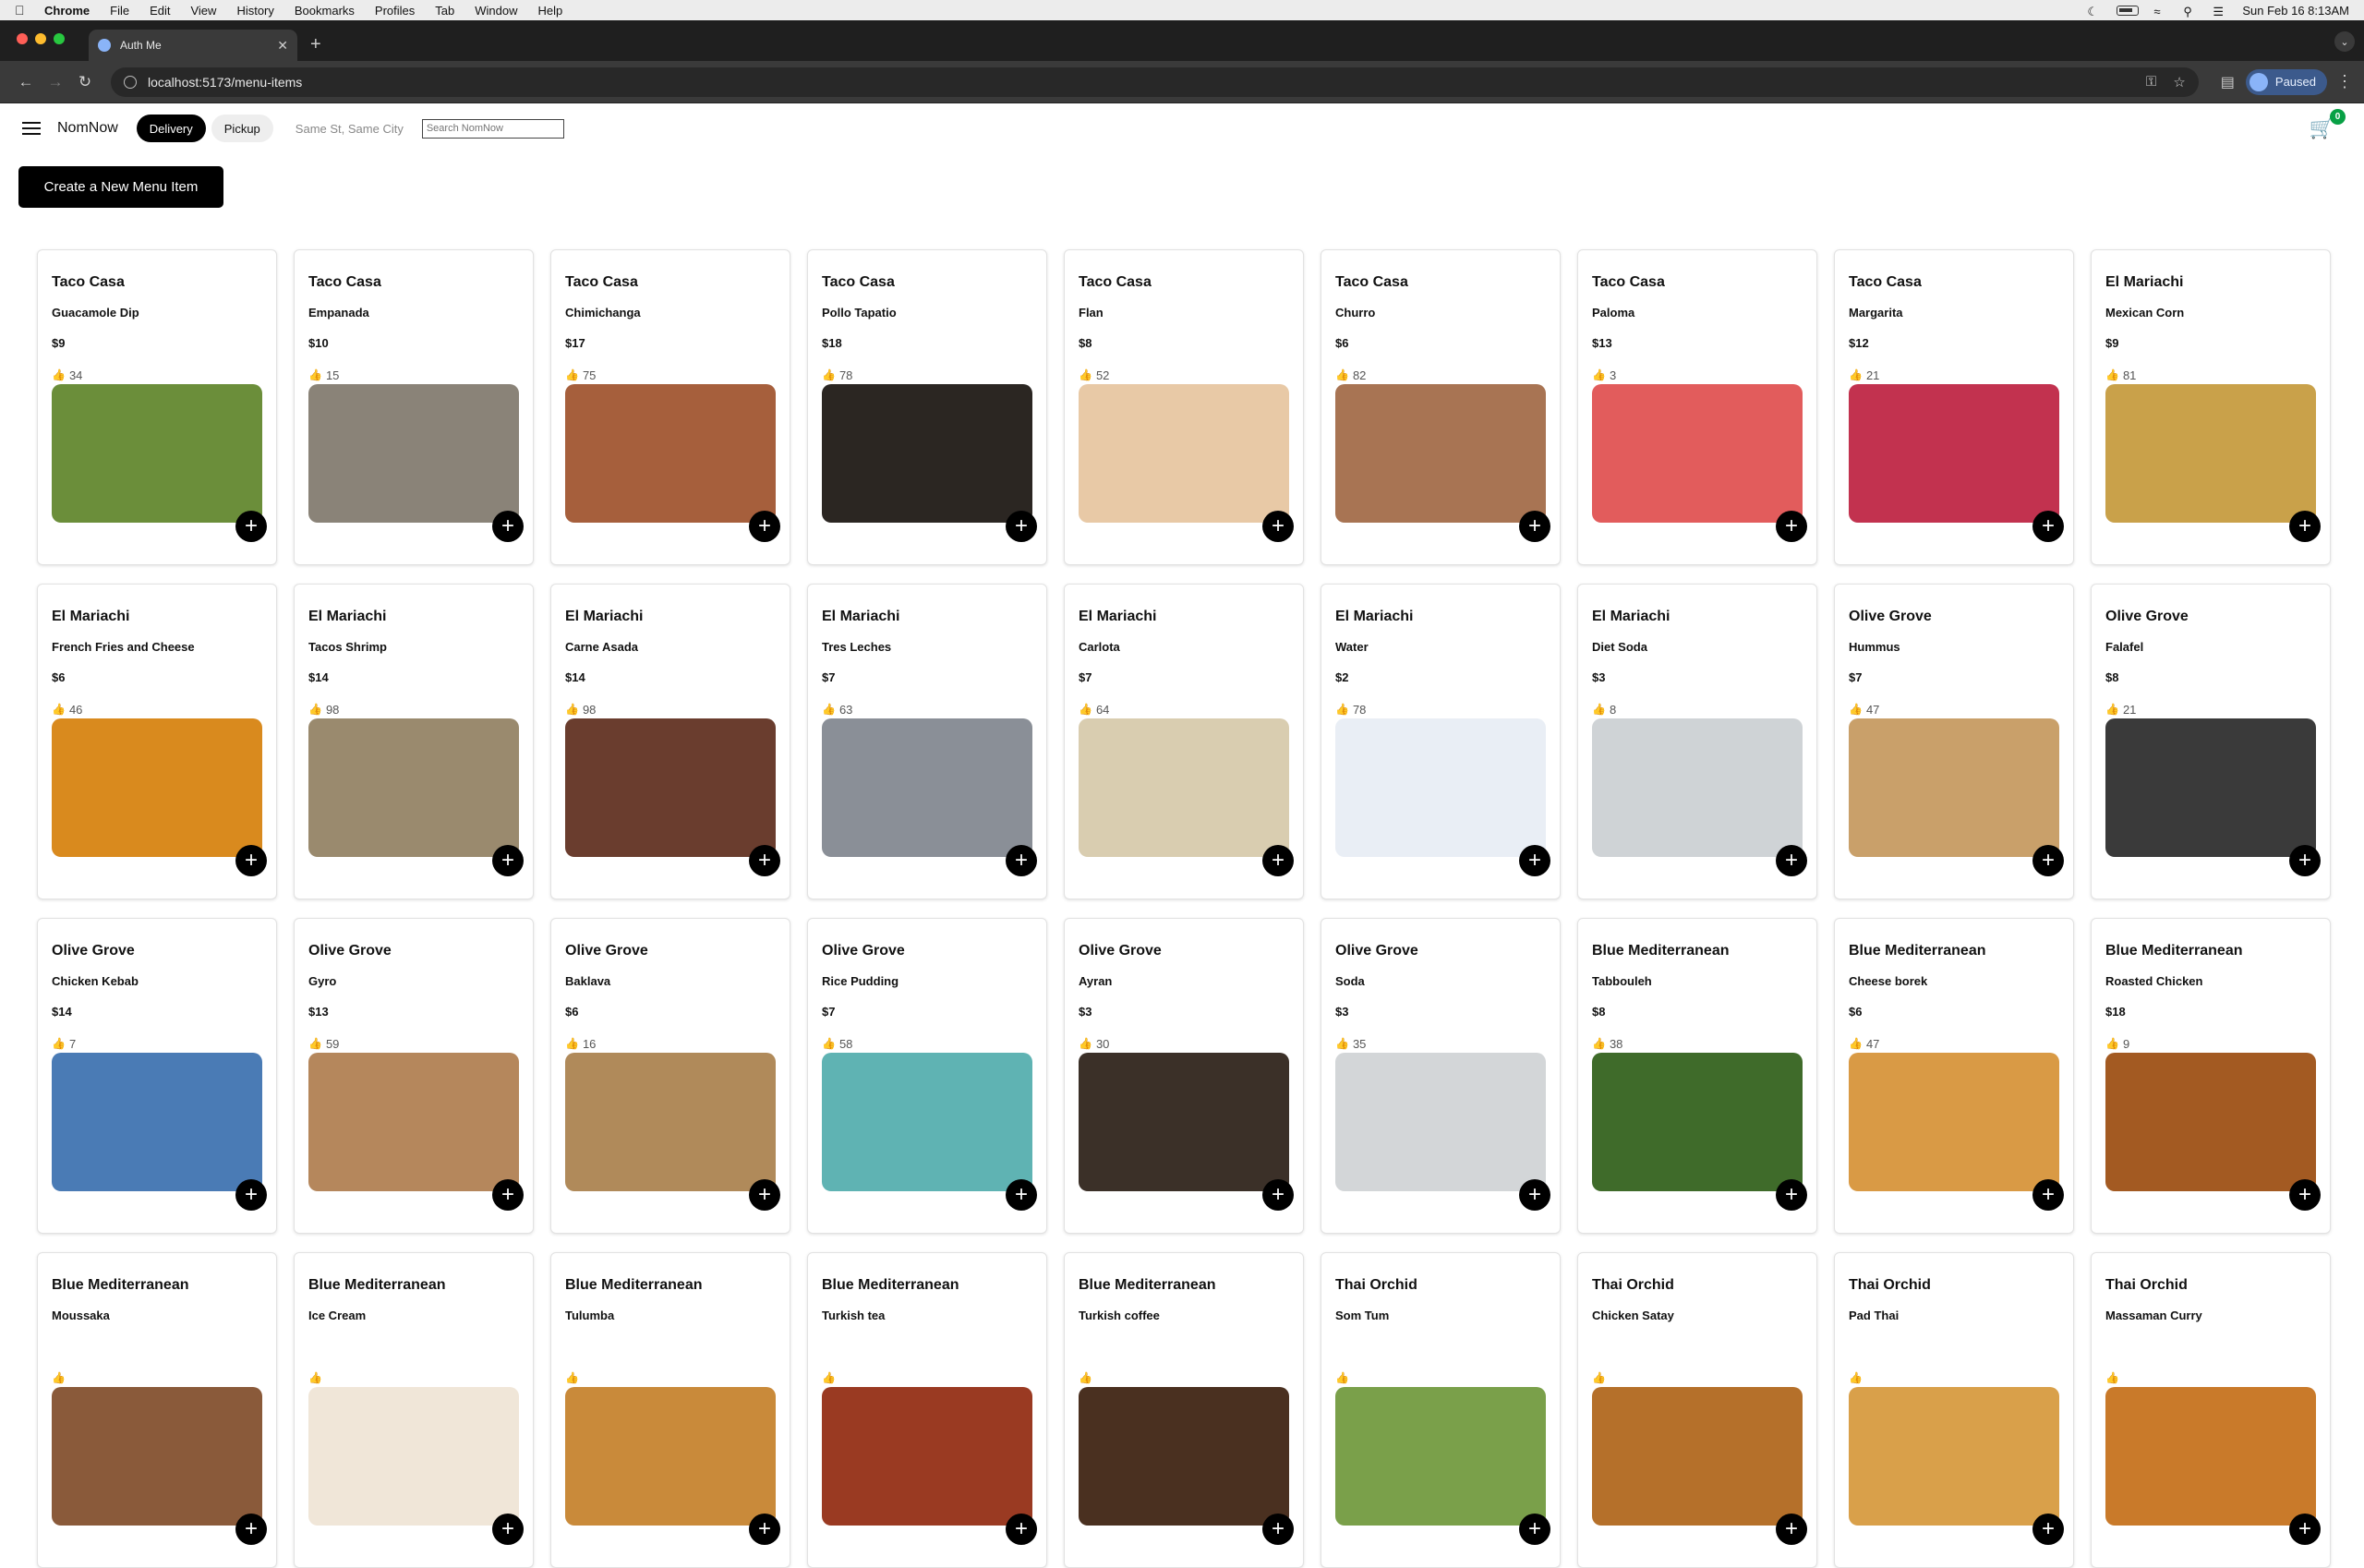  I want to click on menu-item-card: Olive Grove Gyro $13 👍 59 +, so click(414, 1076).